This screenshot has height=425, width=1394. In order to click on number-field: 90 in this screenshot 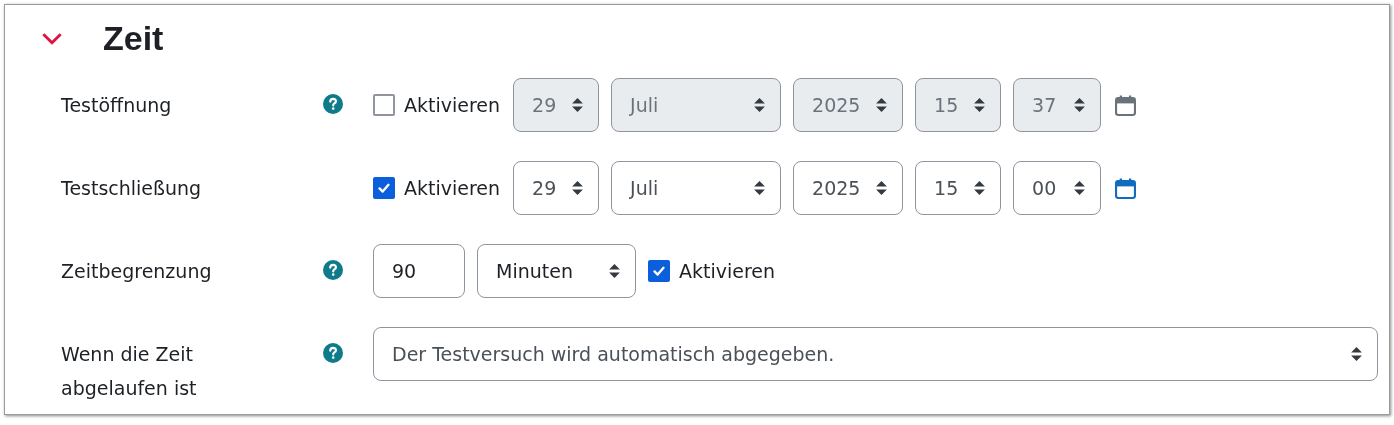, I will do `click(419, 271)`.